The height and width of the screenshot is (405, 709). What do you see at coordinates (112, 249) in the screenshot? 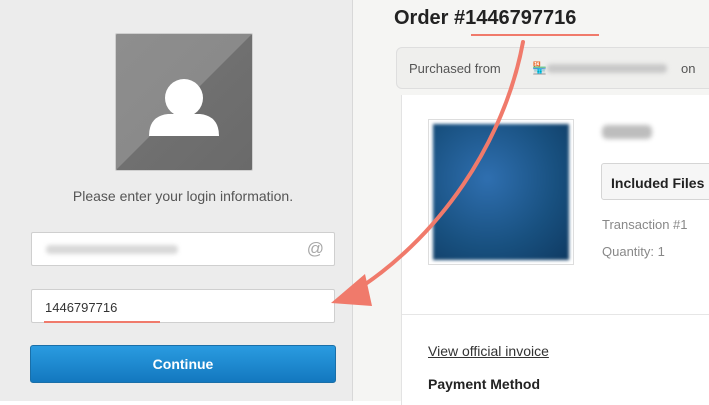
I see `email-value-blurred` at bounding box center [112, 249].